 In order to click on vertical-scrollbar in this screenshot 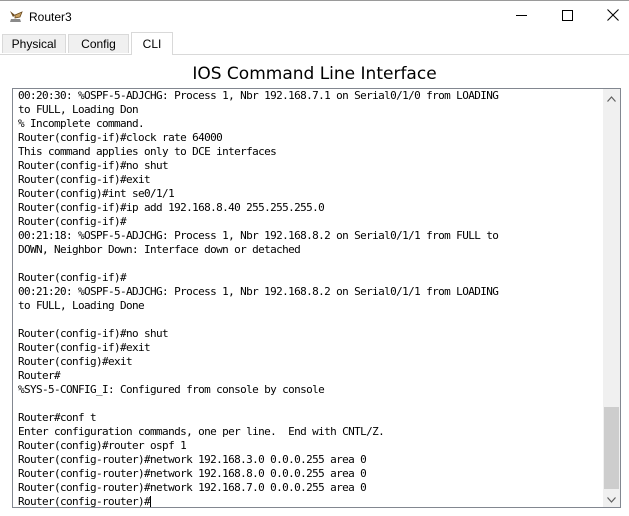, I will do `click(611, 298)`.